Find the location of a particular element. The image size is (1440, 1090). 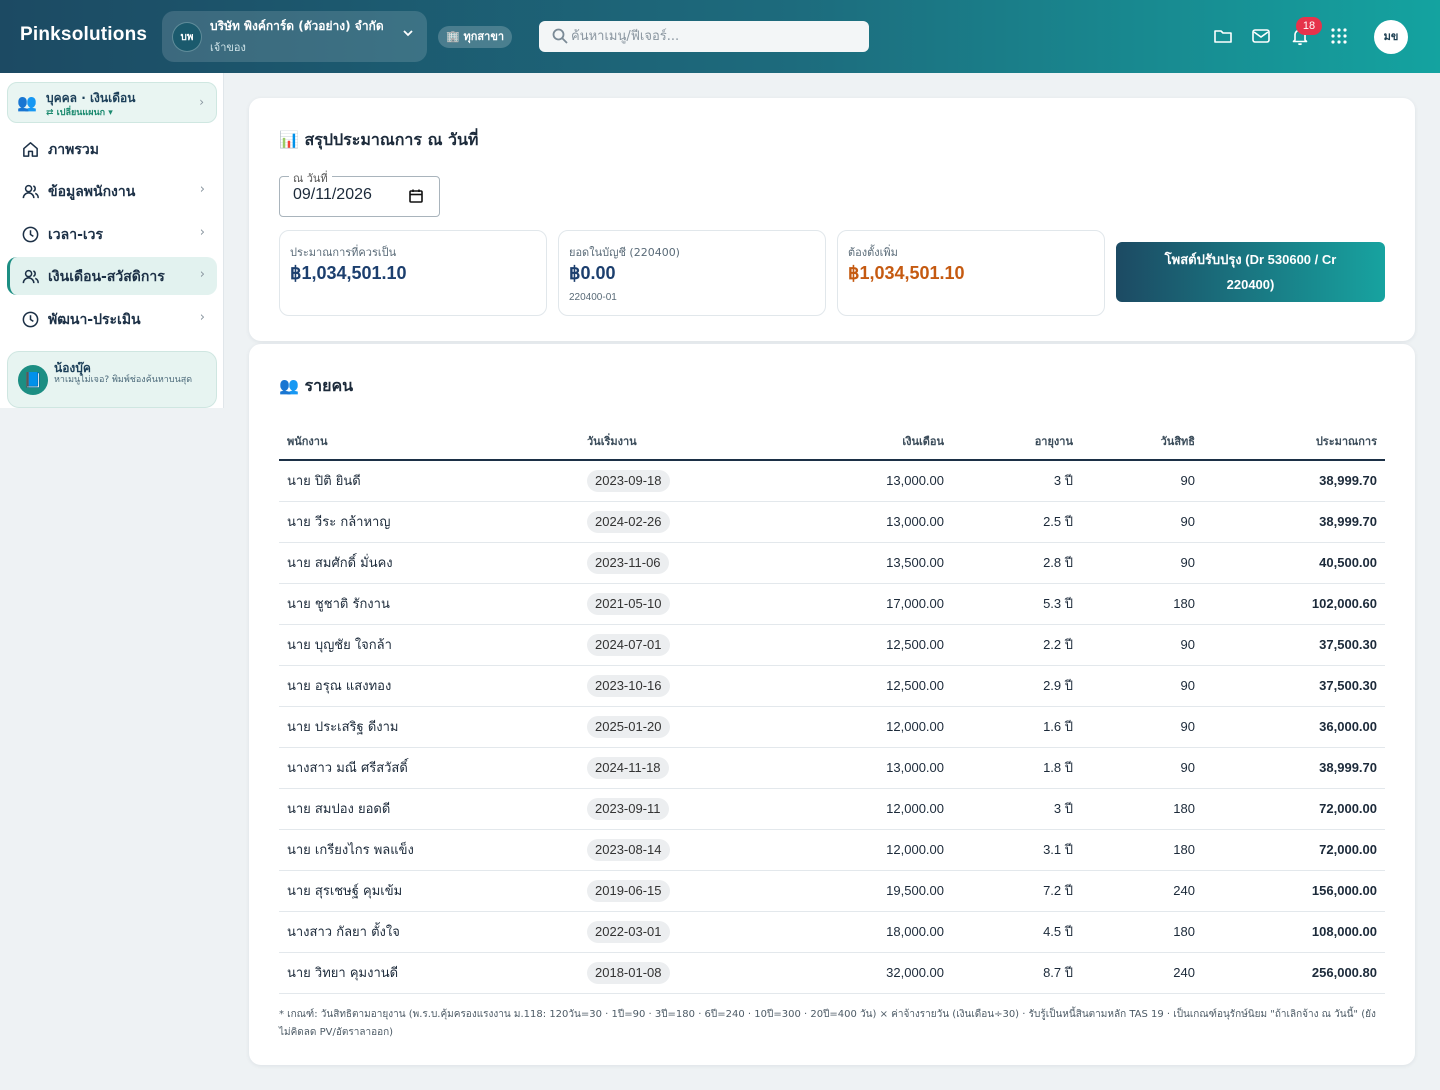

stat-expected-estimate: ประมาณการที่ควรเป็น ฿1,034,501.10 is located at coordinates (413, 273).